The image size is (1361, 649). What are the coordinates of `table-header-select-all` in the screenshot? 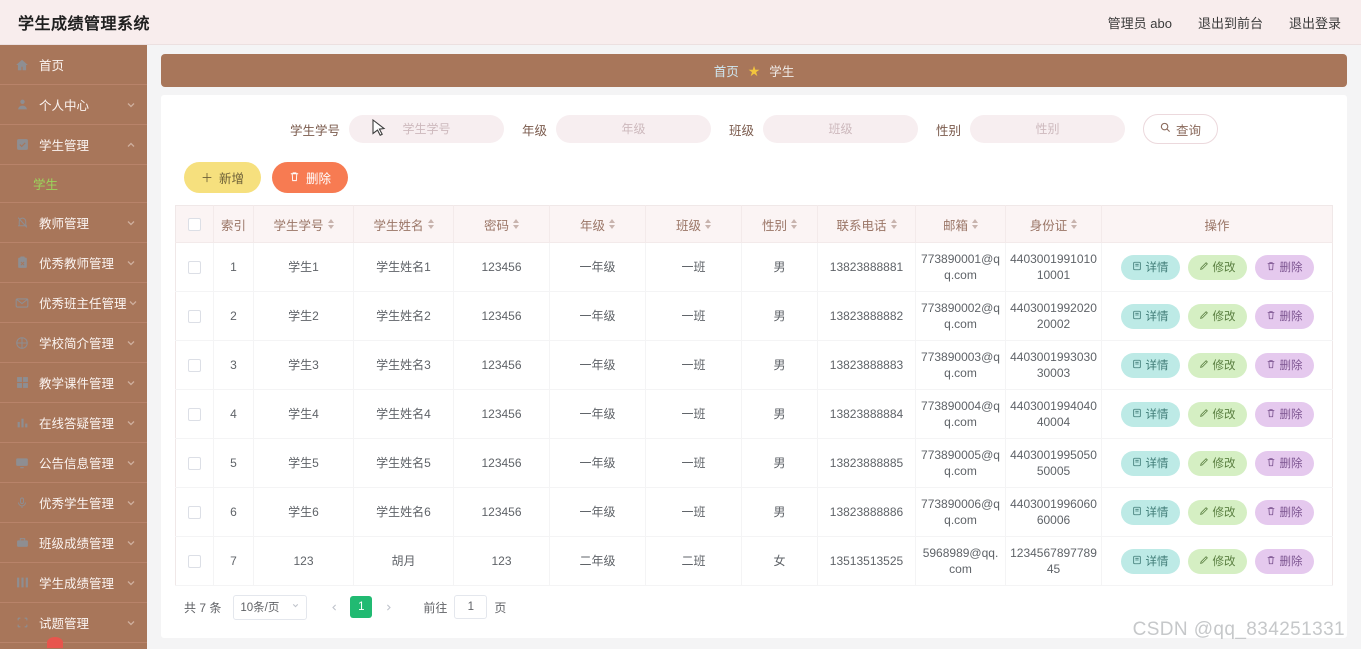 It's located at (194, 224).